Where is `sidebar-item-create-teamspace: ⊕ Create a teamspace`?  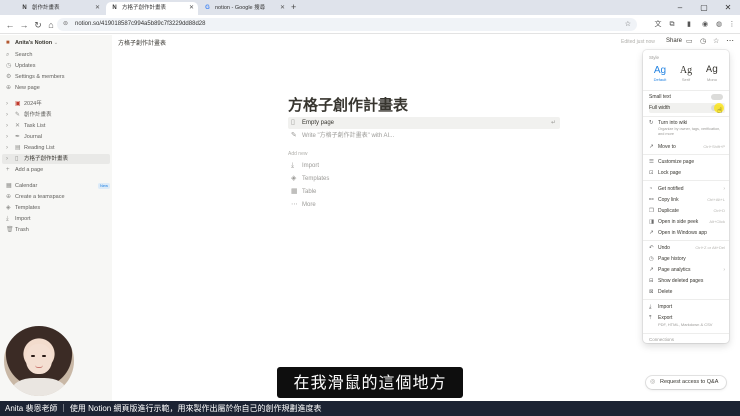
sidebar-item-create-teamspace: ⊕ Create a teamspace is located at coordinates (35, 197).